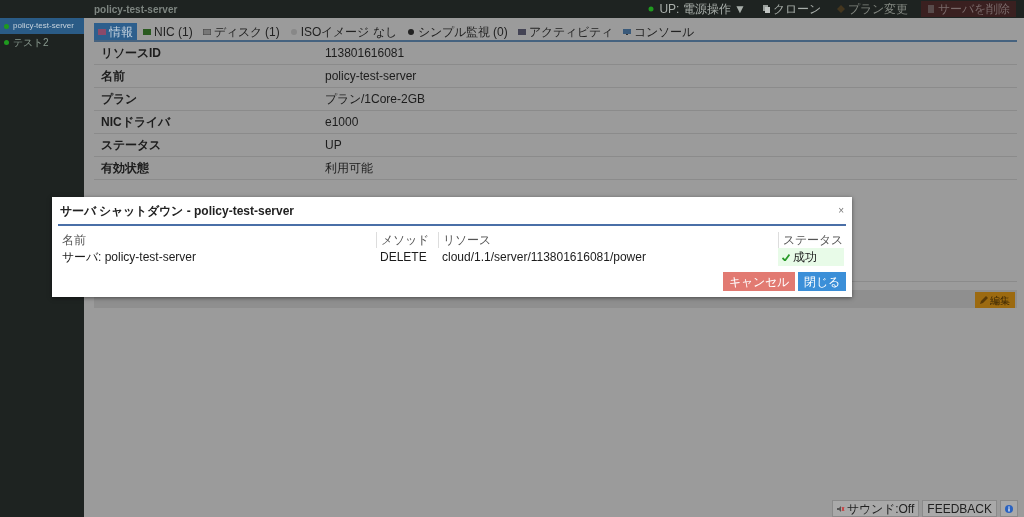  I want to click on power-menu-button: UP: 電源操作 ▼, so click(697, 9).